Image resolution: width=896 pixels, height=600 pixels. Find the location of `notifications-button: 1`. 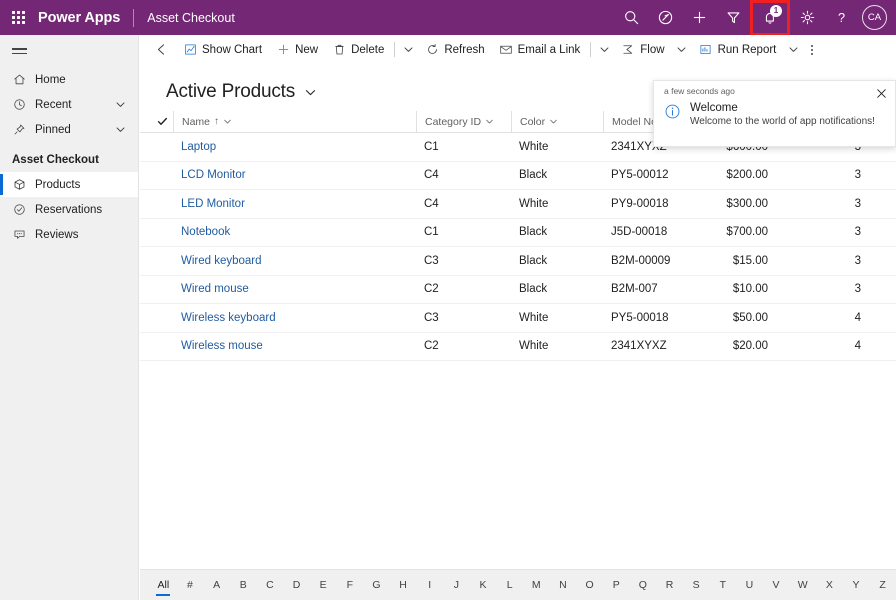

notifications-button: 1 is located at coordinates (770, 18).